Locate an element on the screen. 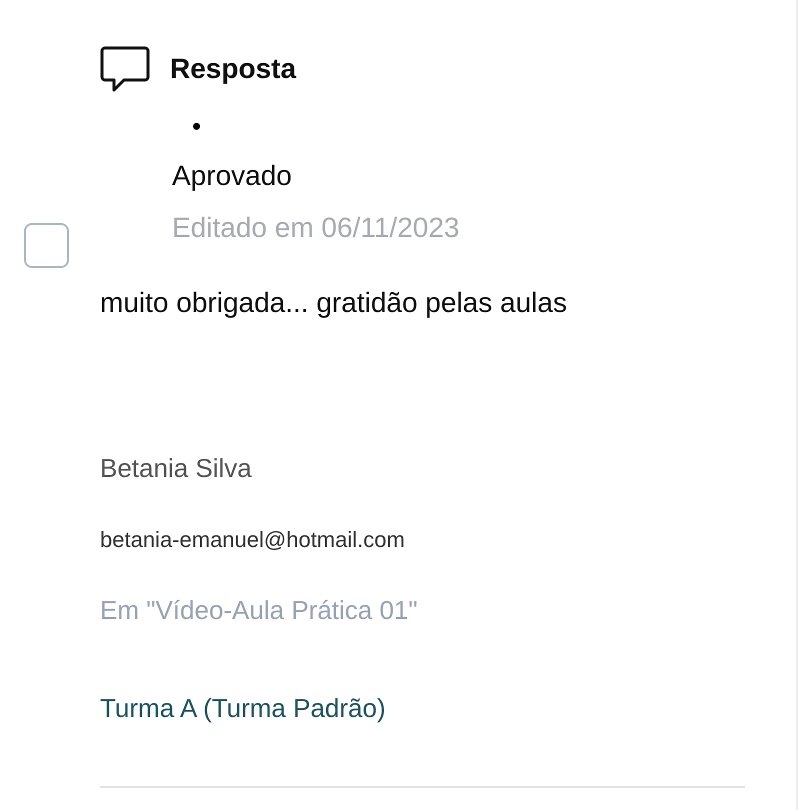  checkbox is located at coordinates (46, 245).